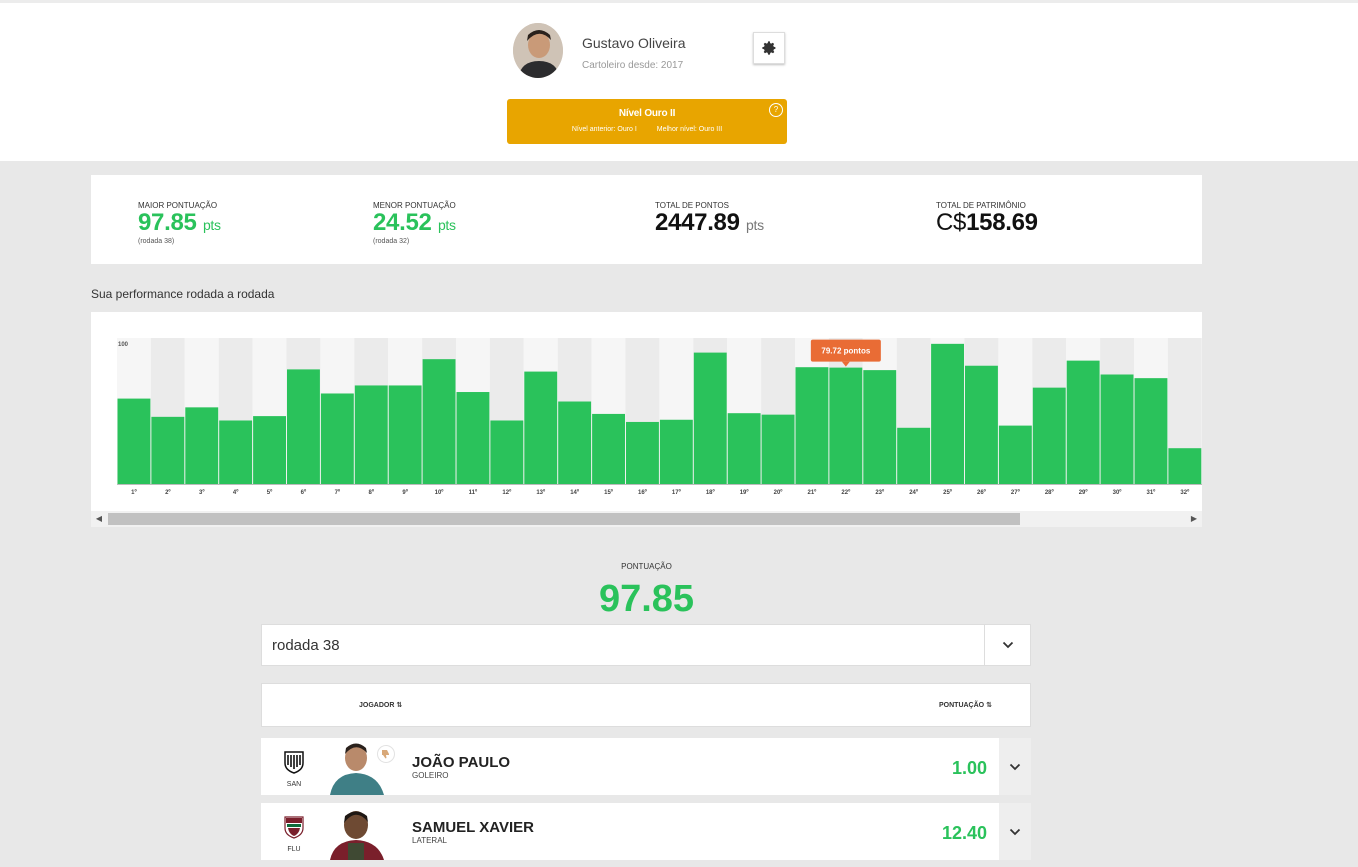 This screenshot has width=1358, height=867. Describe the element at coordinates (294, 769) in the screenshot. I see `club-badge: SAN` at that location.